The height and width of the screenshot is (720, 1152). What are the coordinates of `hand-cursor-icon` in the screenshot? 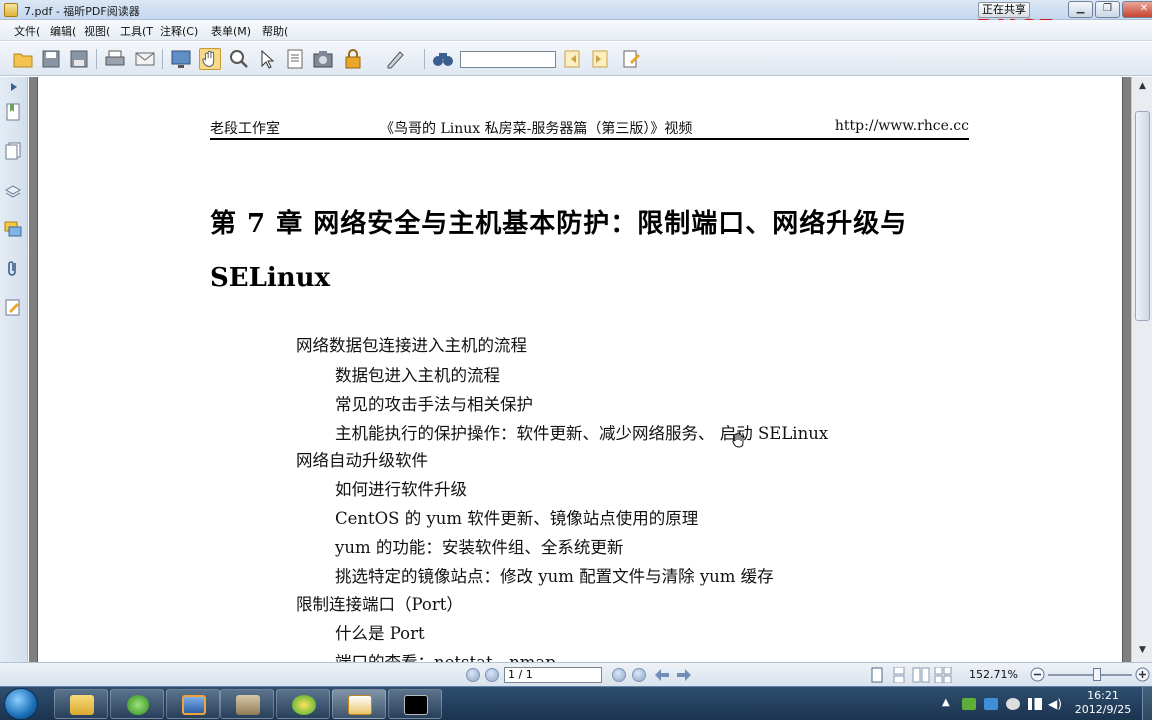 It's located at (738, 440).